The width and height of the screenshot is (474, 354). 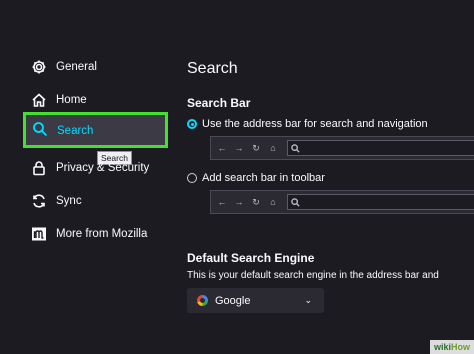 What do you see at coordinates (251, 258) in the screenshot?
I see `default-engine-heading: Default Search Engine` at bounding box center [251, 258].